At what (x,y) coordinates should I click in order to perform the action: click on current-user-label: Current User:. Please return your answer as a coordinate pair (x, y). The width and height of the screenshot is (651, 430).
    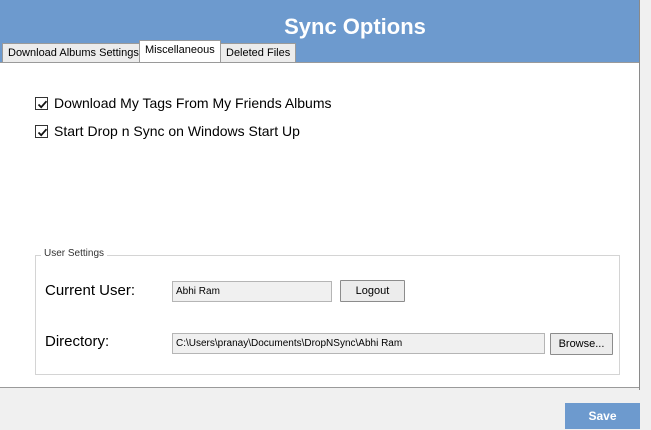
    Looking at the image, I should click on (90, 290).